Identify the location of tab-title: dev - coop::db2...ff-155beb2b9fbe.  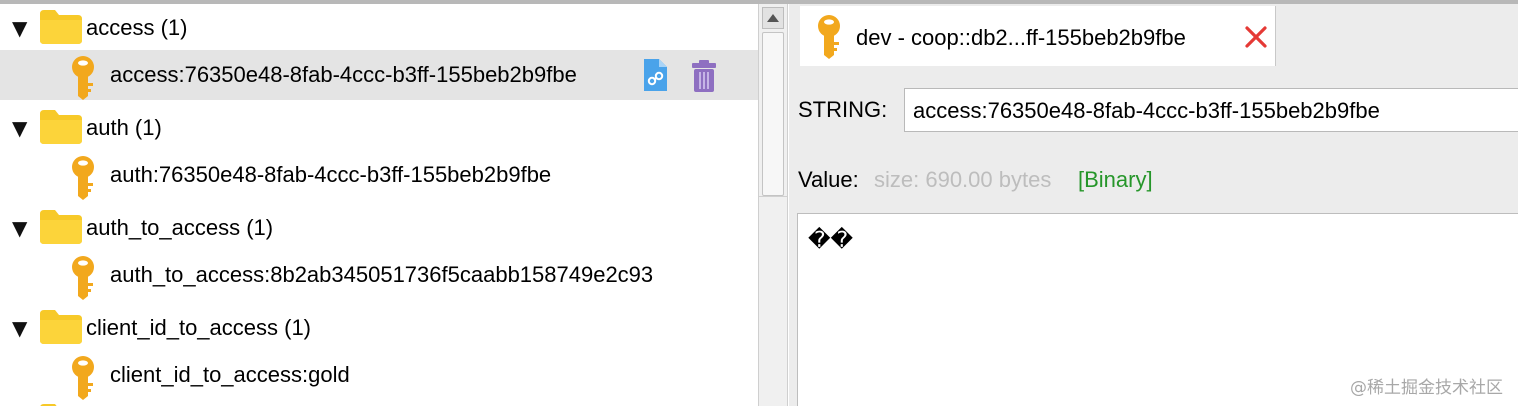
(1021, 37).